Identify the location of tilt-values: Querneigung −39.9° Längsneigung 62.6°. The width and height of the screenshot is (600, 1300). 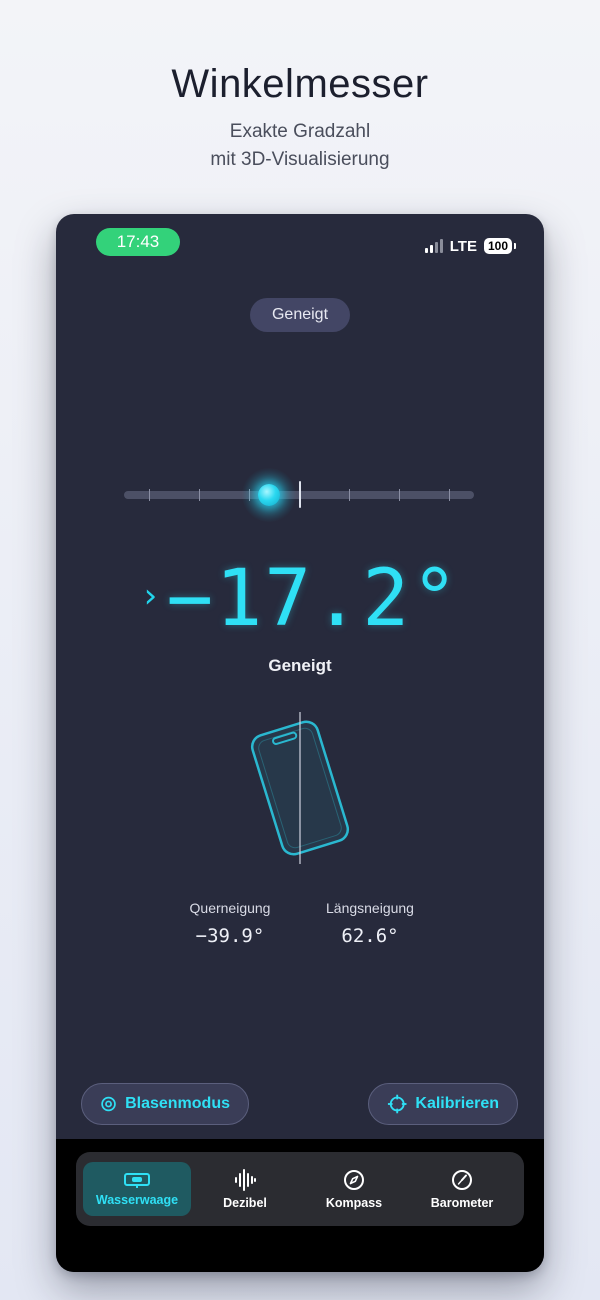
(300, 923).